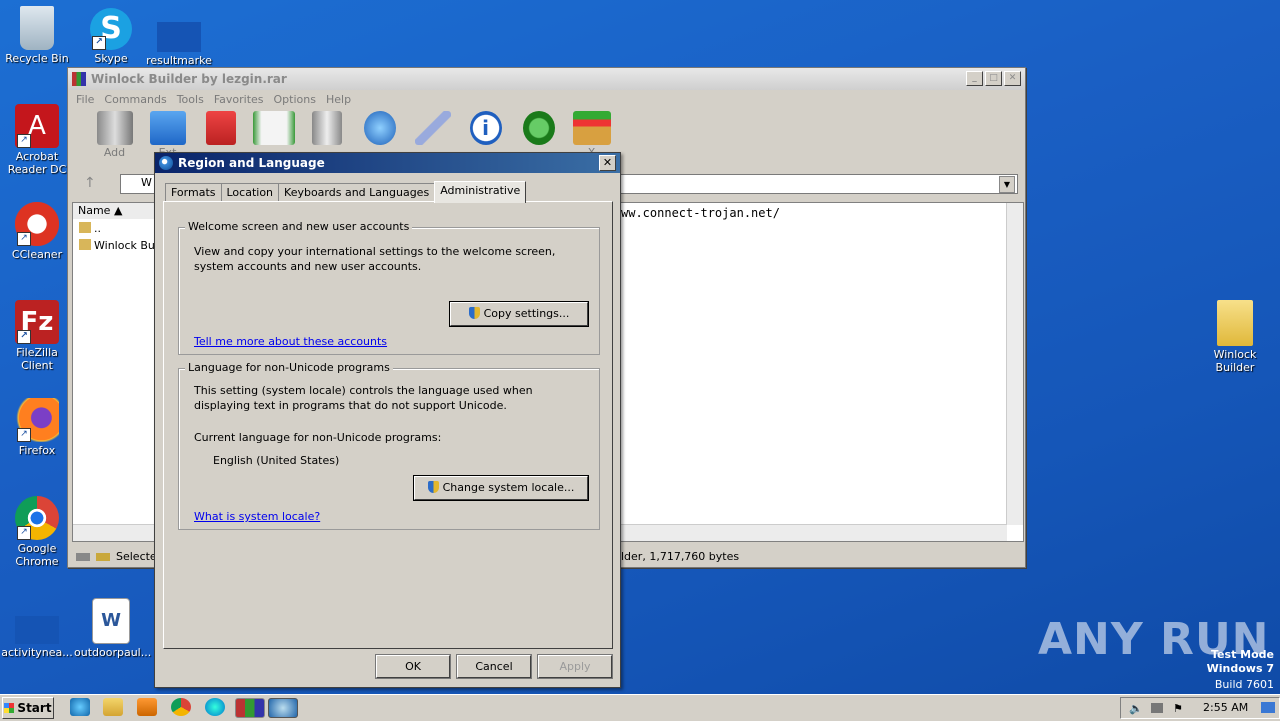 This screenshot has width=1280, height=721. What do you see at coordinates (215, 707) in the screenshot?
I see `edge-icon` at bounding box center [215, 707].